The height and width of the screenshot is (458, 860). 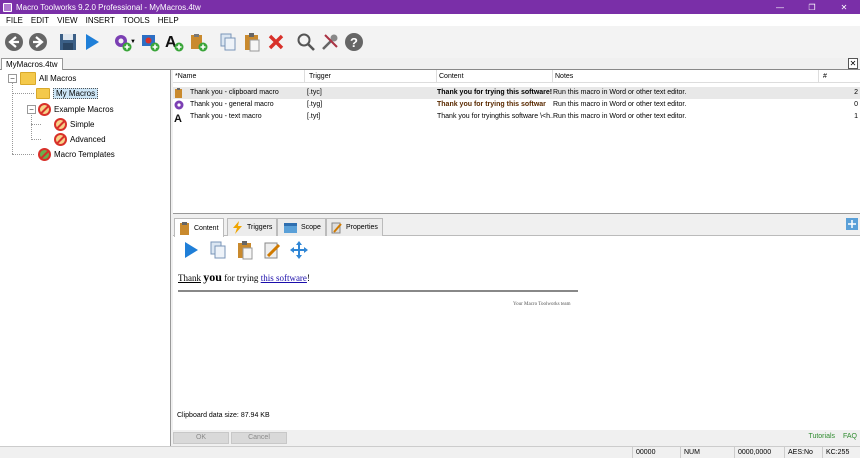 What do you see at coordinates (92, 42) in the screenshot?
I see `run-button` at bounding box center [92, 42].